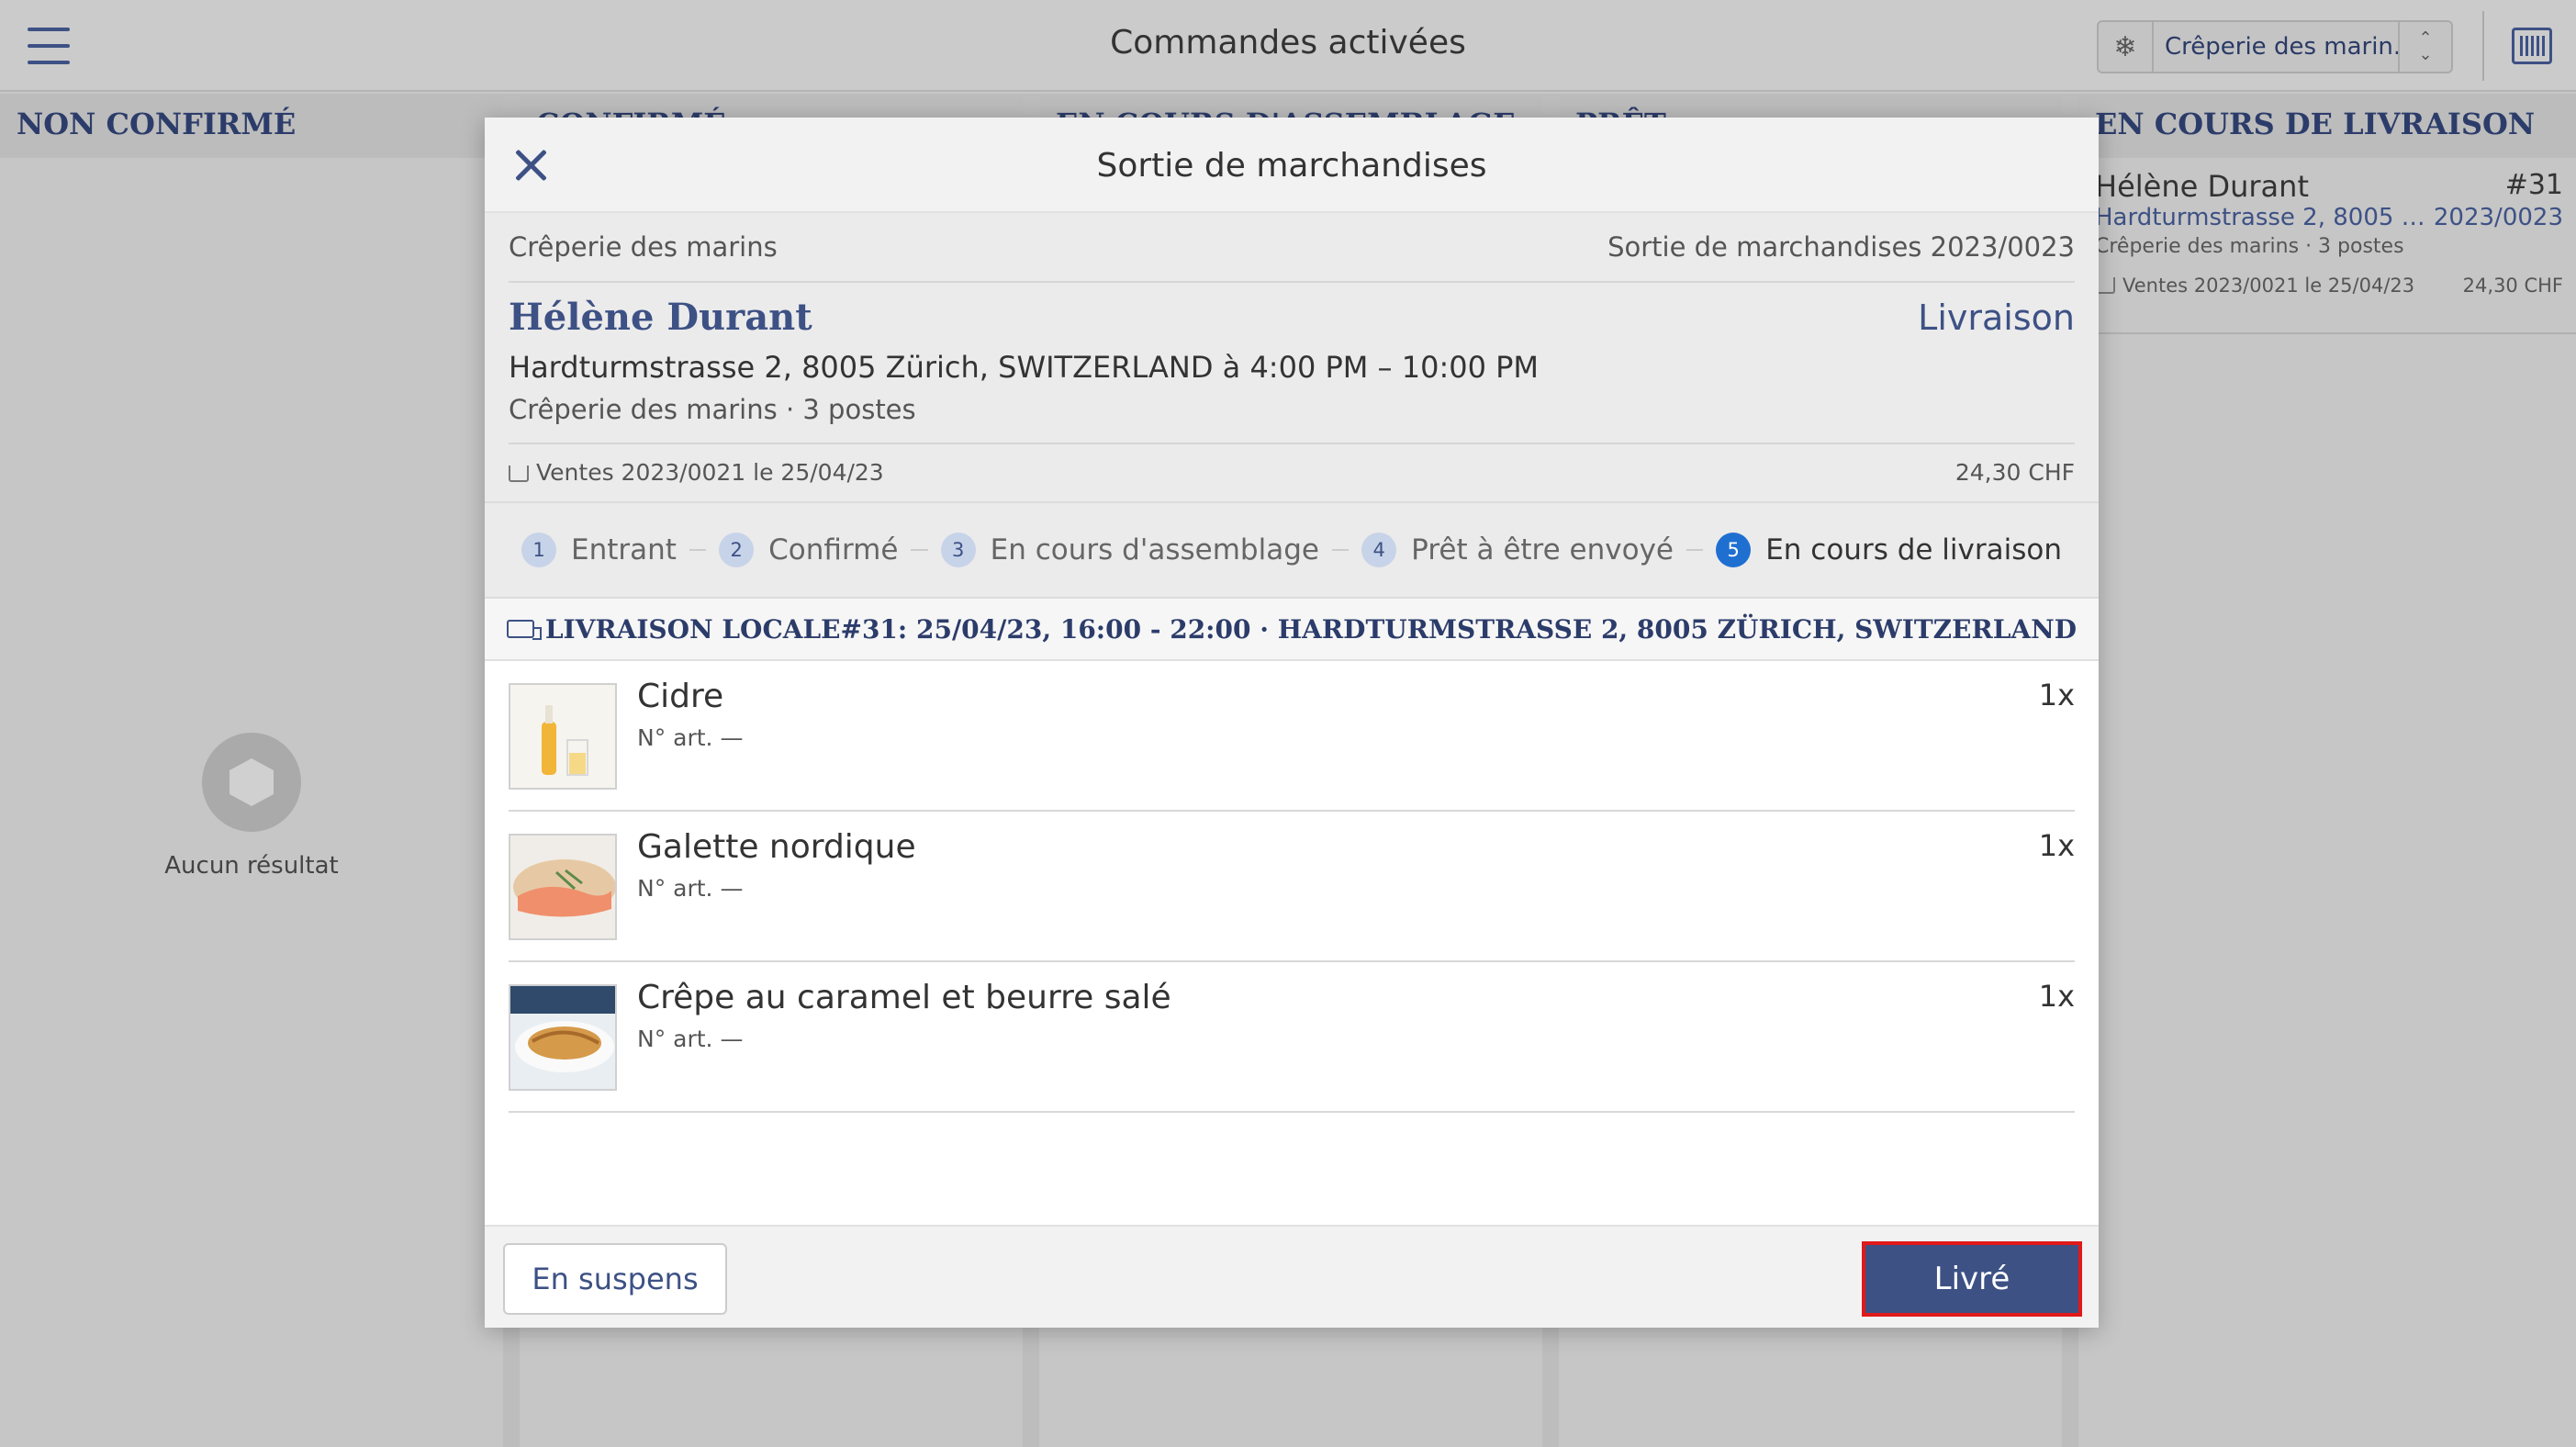 This screenshot has height=1447, width=2576. What do you see at coordinates (2126, 47) in the screenshot?
I see `store-icon: ❄` at bounding box center [2126, 47].